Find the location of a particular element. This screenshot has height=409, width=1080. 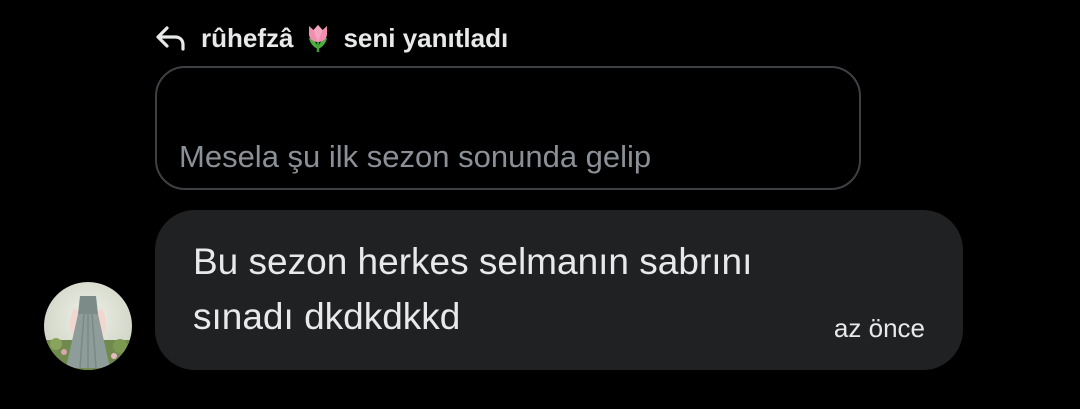

reply-action-text: seni yanıtladı is located at coordinates (426, 37).